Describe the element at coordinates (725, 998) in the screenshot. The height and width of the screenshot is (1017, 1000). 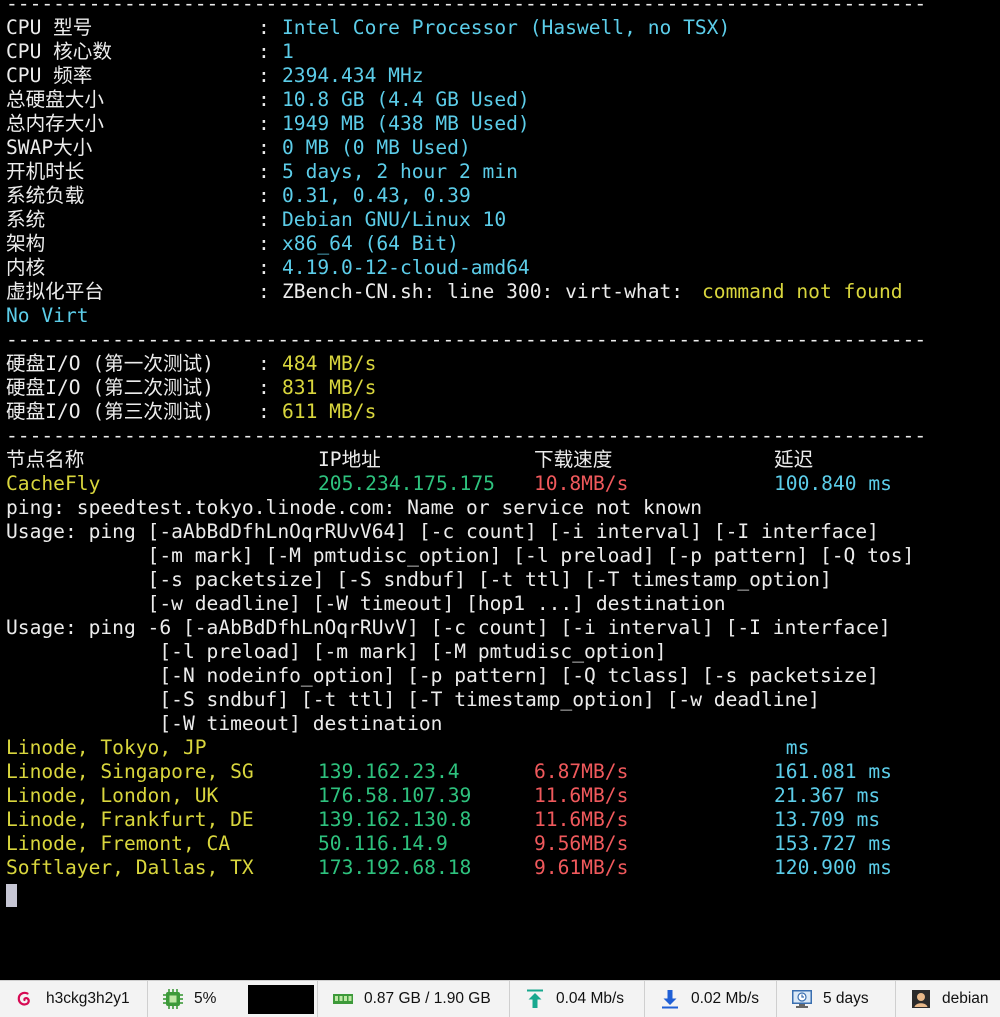
I see `download-speed-value: 0.02 Mb/s` at that location.